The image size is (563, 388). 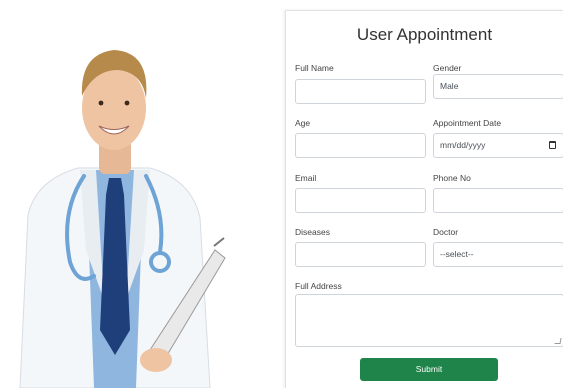 What do you see at coordinates (360, 254) in the screenshot?
I see `diseases-input` at bounding box center [360, 254].